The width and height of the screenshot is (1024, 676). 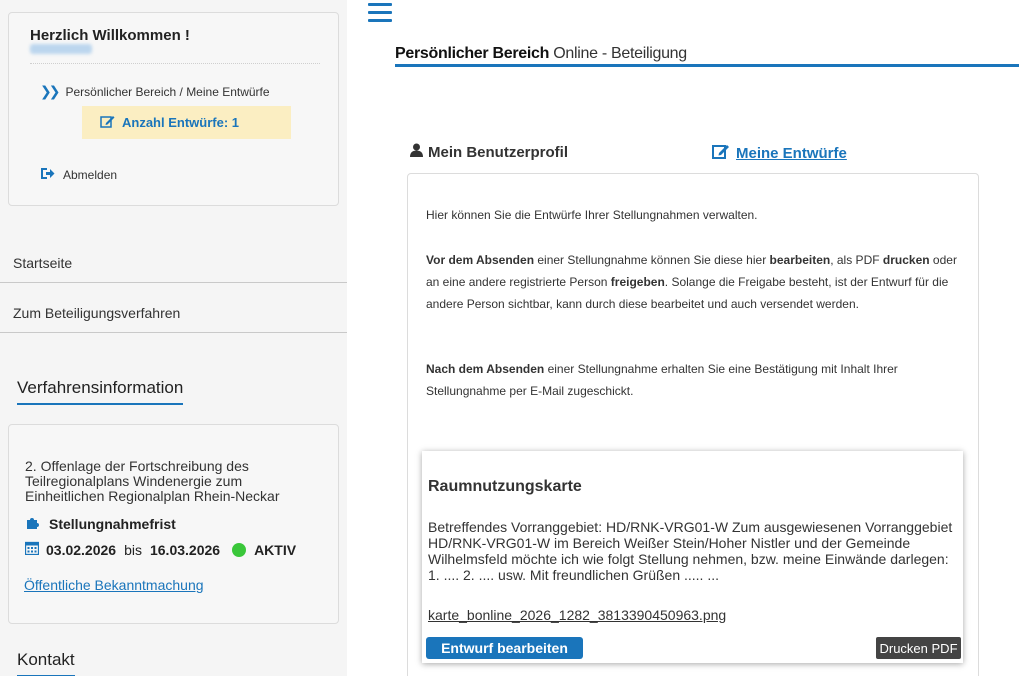 I want to click on personal-area-link: ❯❯ Persönlicher Bereich / Meine Entwürfe, so click(x=155, y=91).